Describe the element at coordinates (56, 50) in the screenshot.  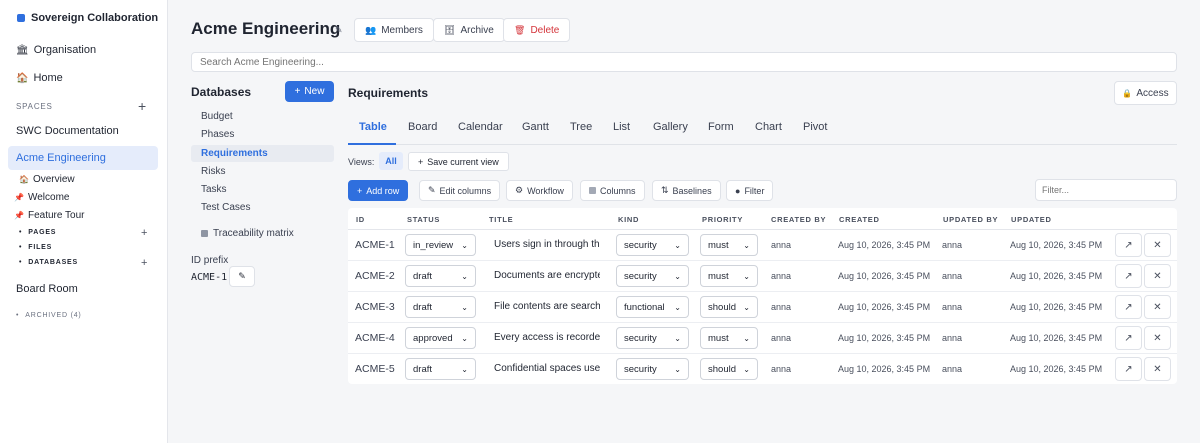
I see `sidebar-item-organisation: 🏛 Organisation` at that location.